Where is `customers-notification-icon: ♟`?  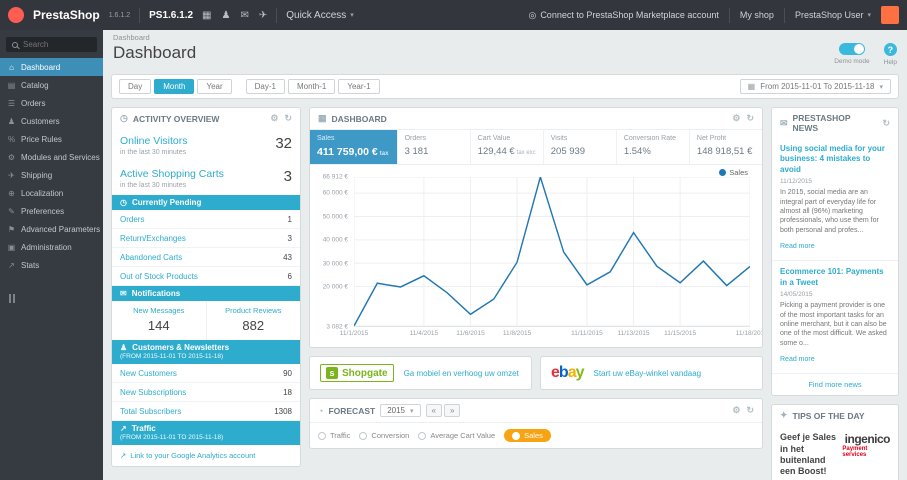 customers-notification-icon: ♟ is located at coordinates (225, 15).